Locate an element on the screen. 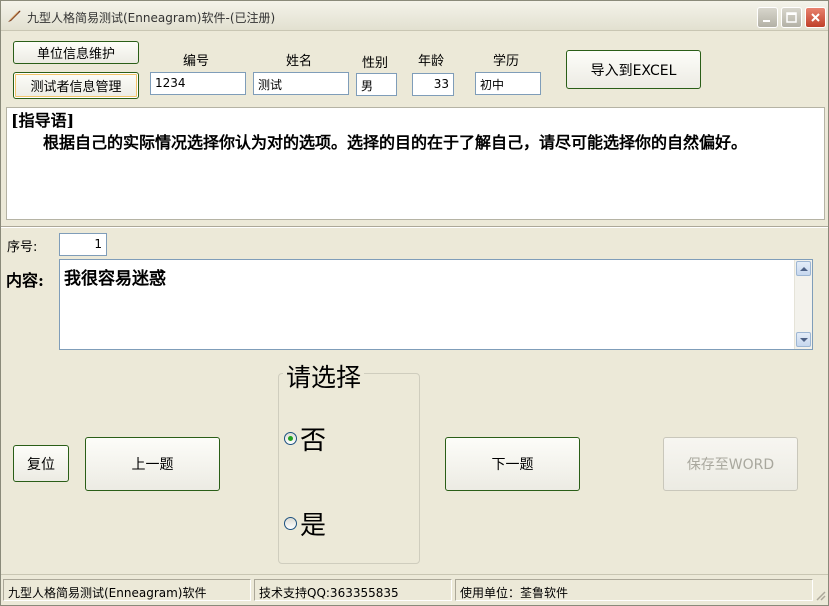 This screenshot has width=829, height=606. minimize-icon is located at coordinates (766, 21).